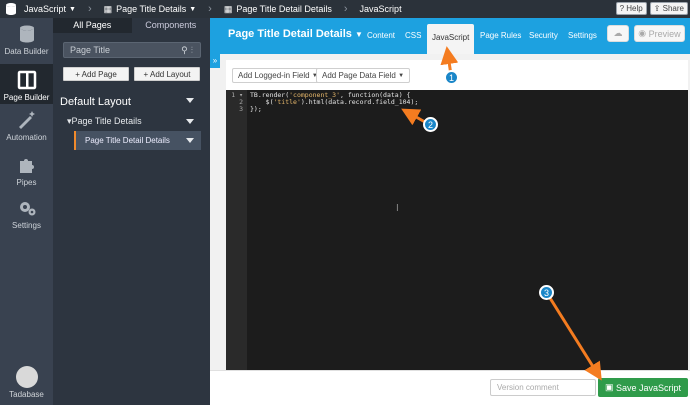  I want to click on cloud-upload-button: ☁, so click(618, 33).